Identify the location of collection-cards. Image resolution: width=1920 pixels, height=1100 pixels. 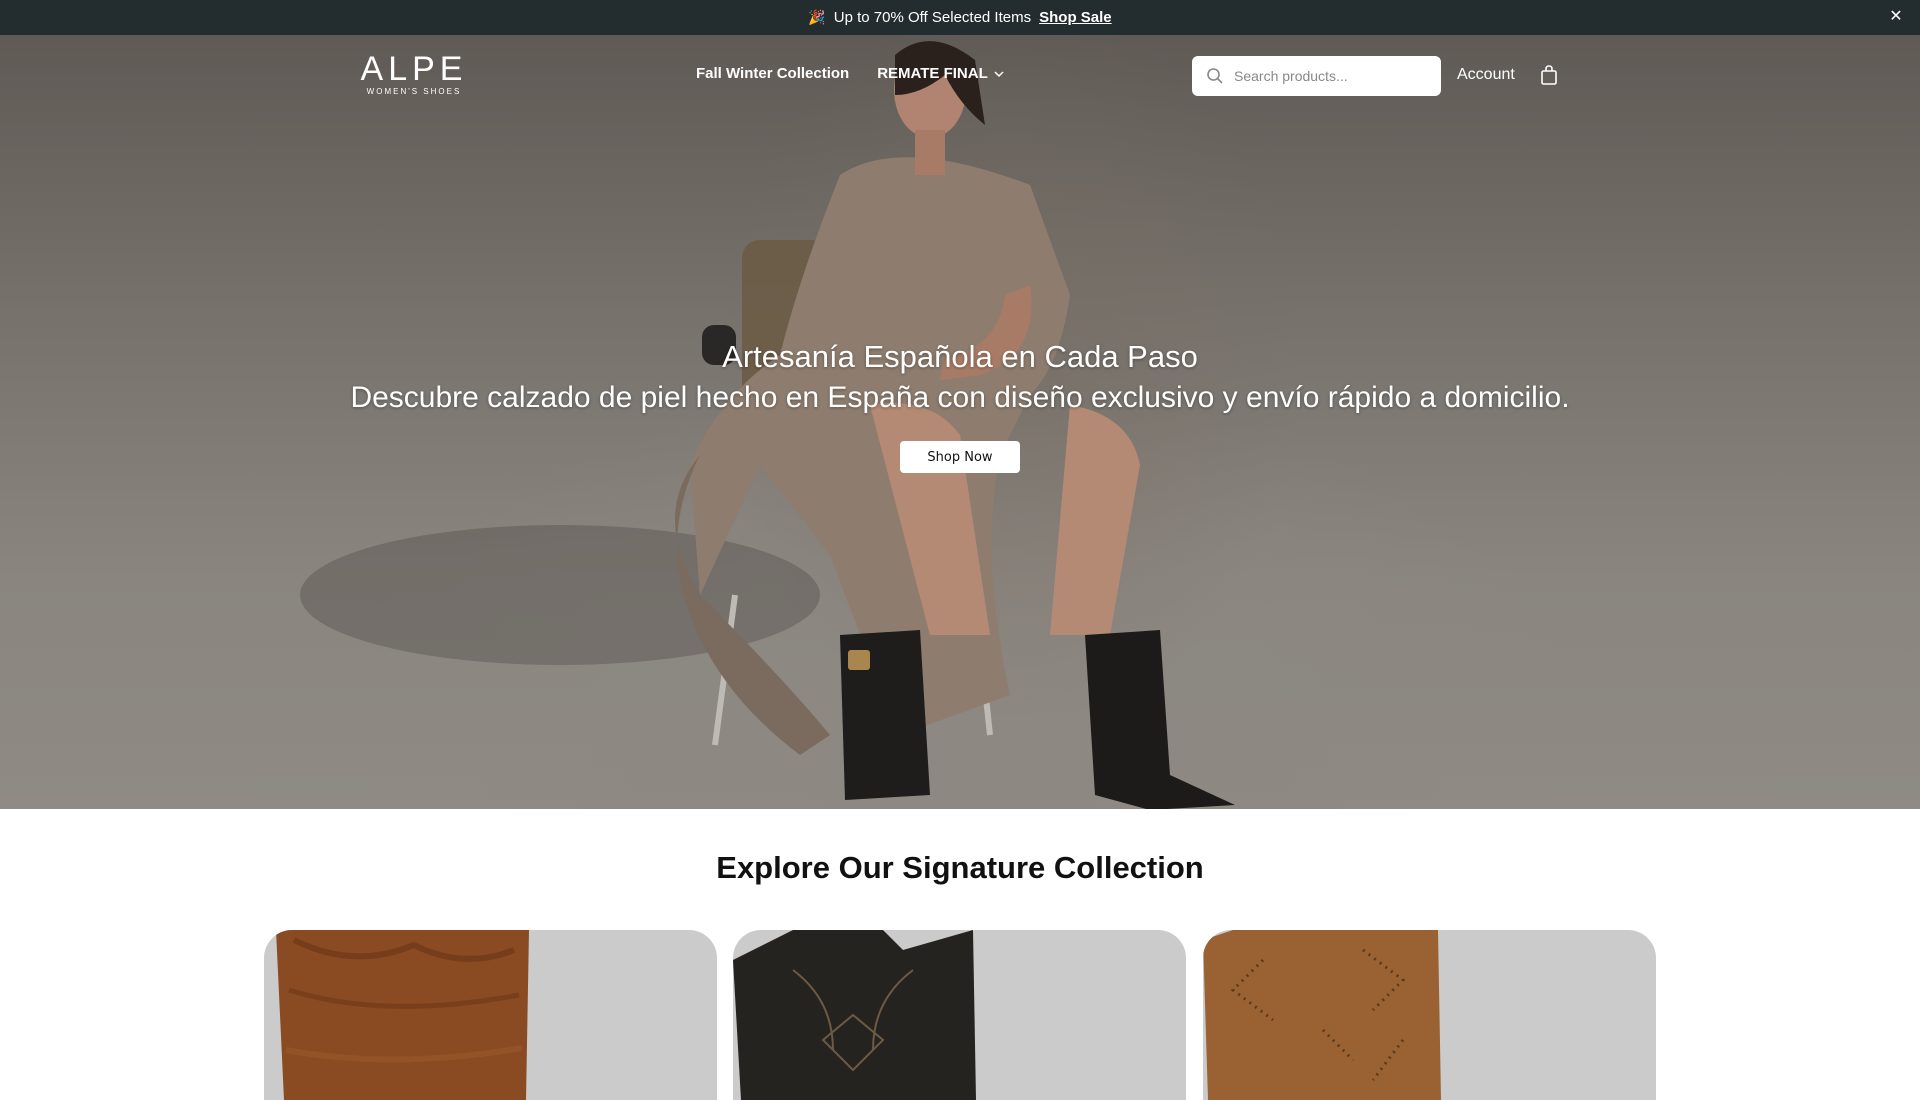
(960, 1015).